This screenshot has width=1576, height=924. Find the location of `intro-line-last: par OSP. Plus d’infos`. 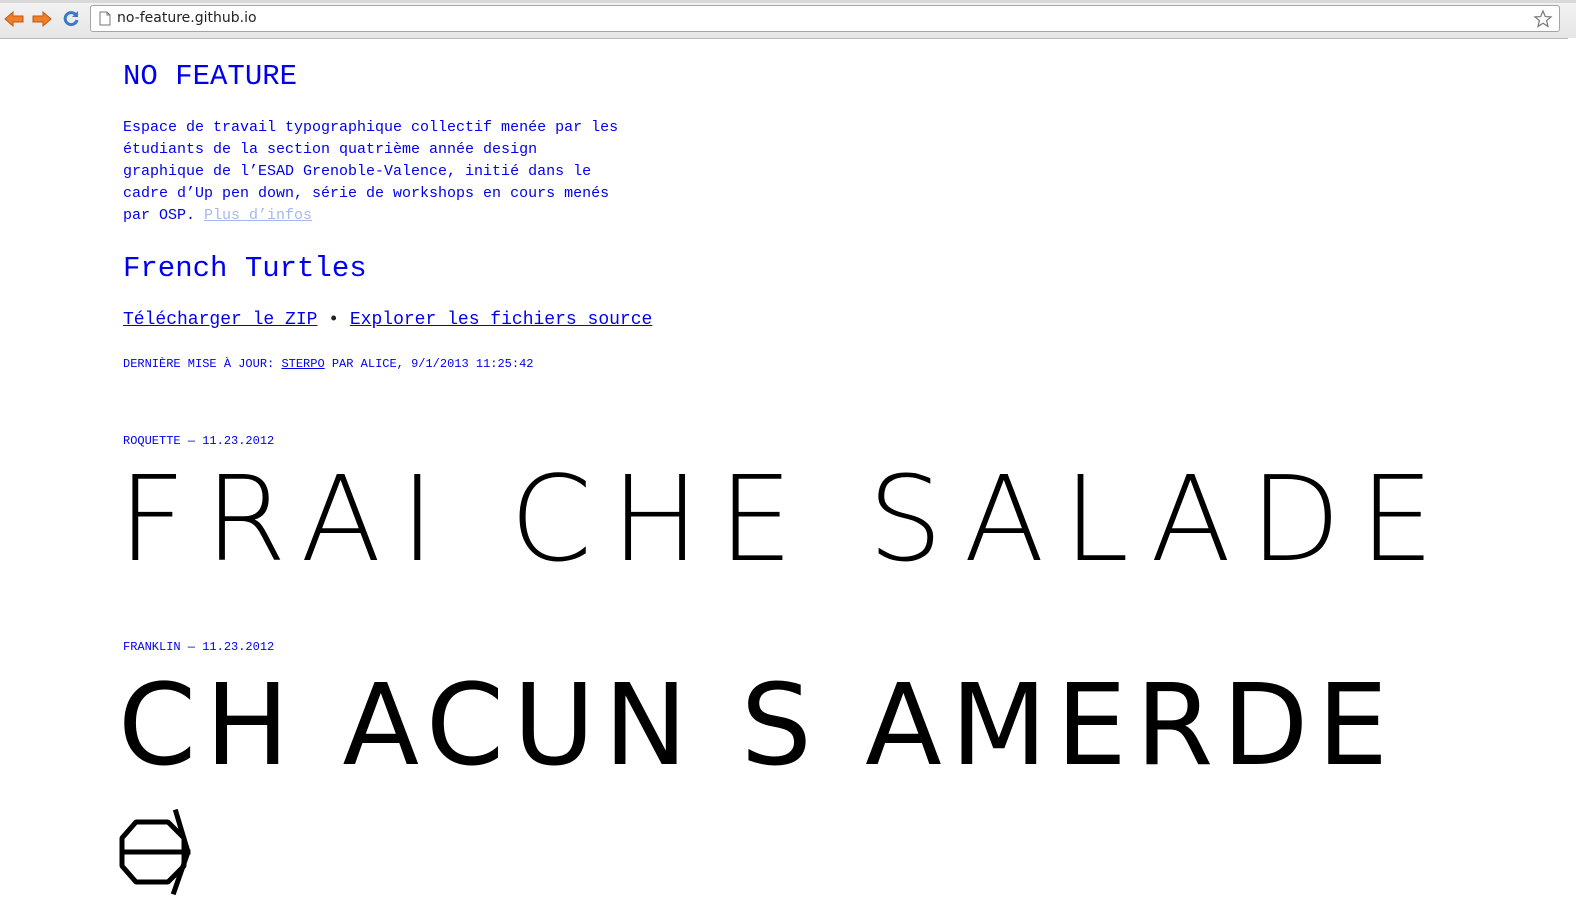

intro-line-last: par OSP. Plus d’infos is located at coordinates (383, 216).